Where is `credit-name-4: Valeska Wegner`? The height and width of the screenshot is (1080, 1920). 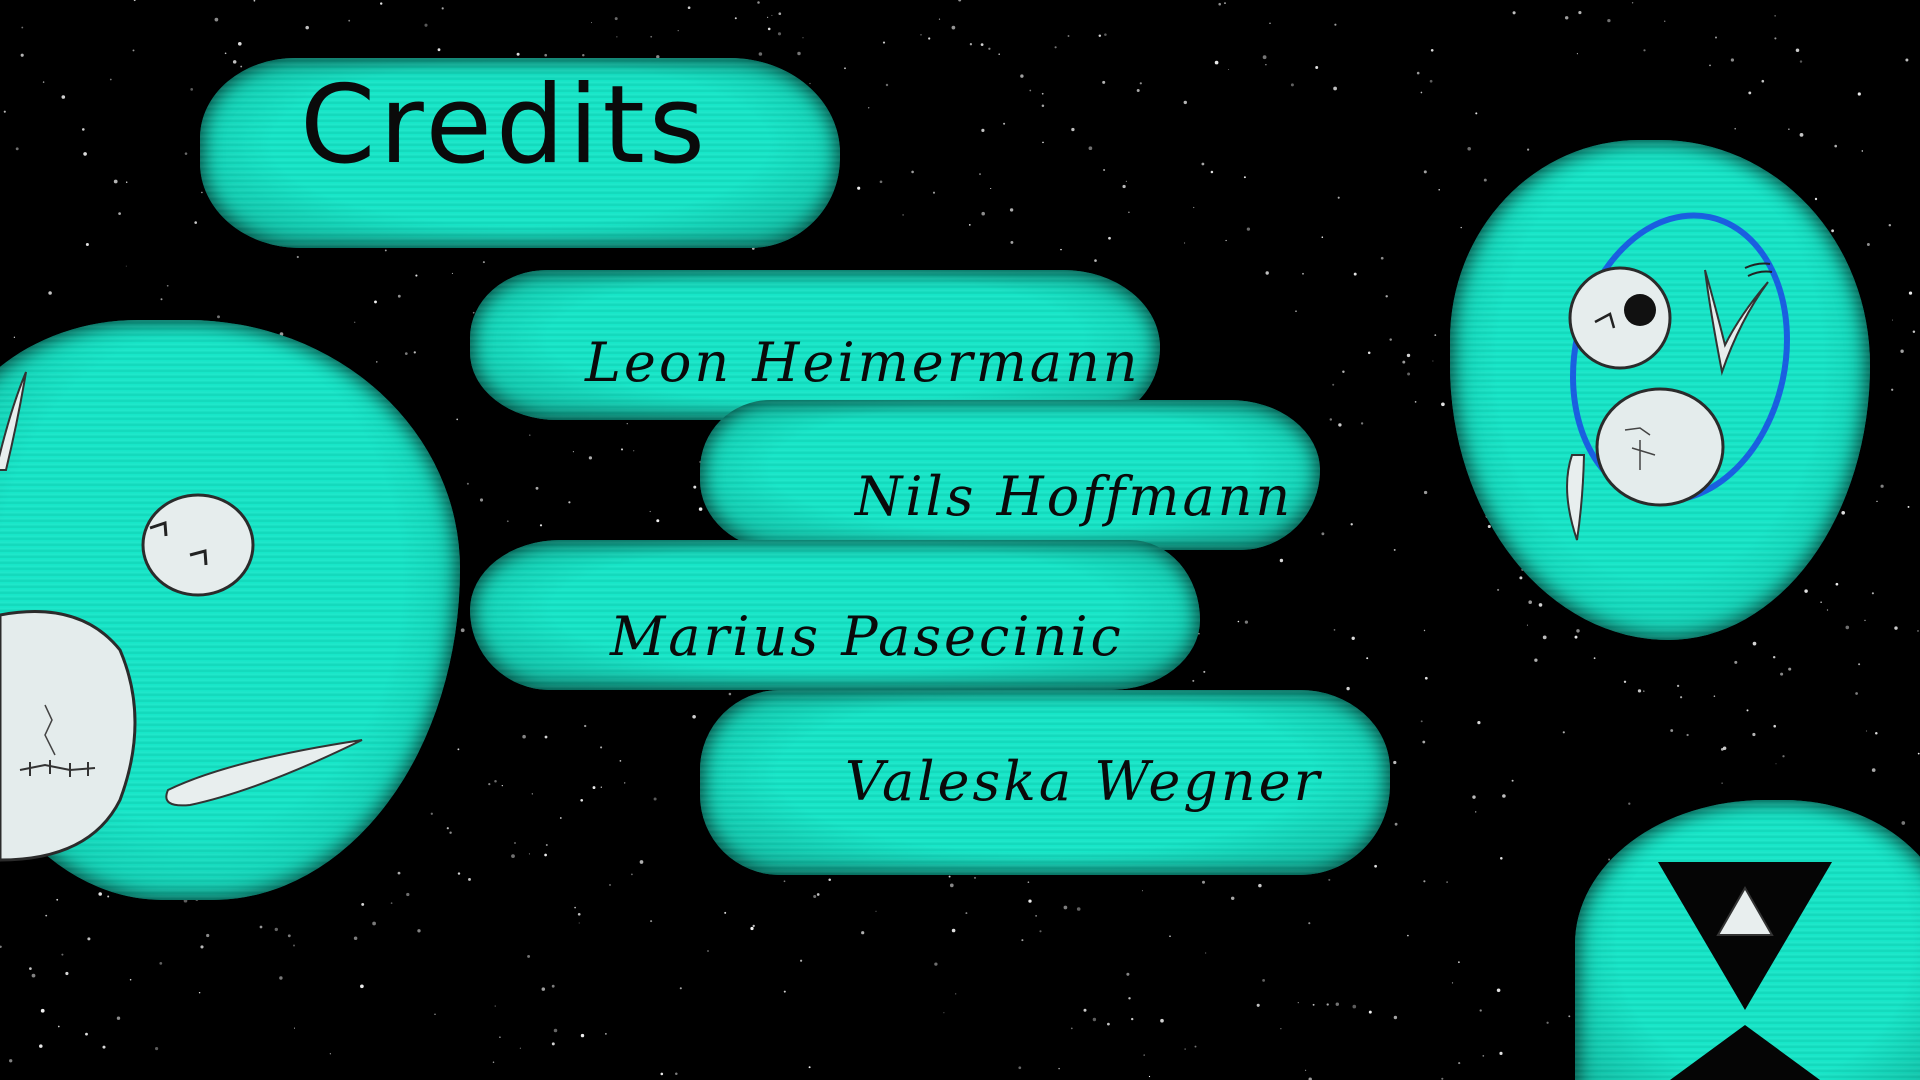 credit-name-4: Valeska Wegner is located at coordinates (1084, 781).